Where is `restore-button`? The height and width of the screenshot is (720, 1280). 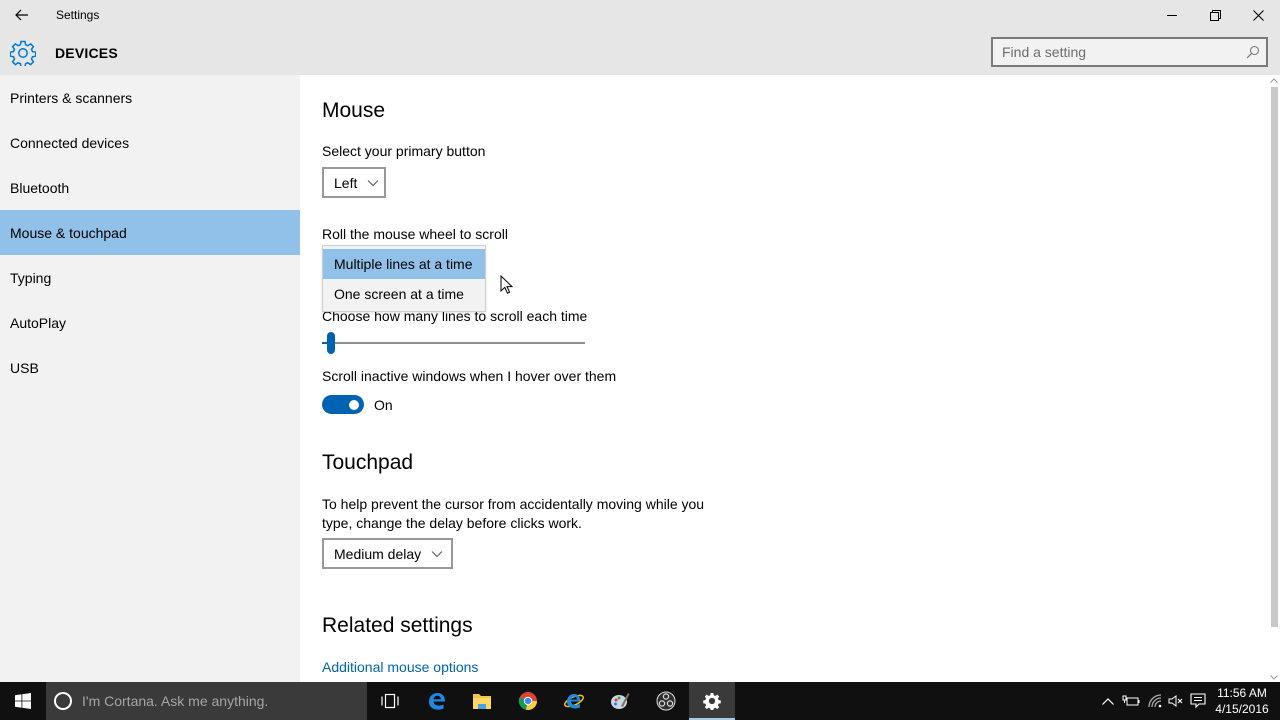
restore-button is located at coordinates (1215, 15).